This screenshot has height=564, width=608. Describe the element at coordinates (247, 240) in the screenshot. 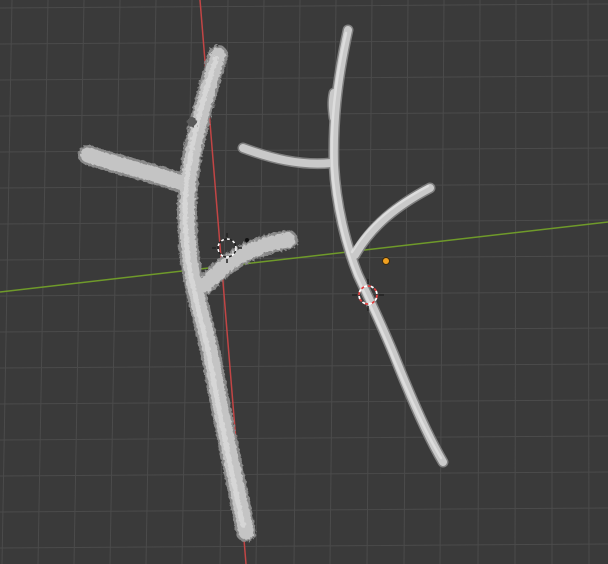

I see `light-marker-icon` at that location.